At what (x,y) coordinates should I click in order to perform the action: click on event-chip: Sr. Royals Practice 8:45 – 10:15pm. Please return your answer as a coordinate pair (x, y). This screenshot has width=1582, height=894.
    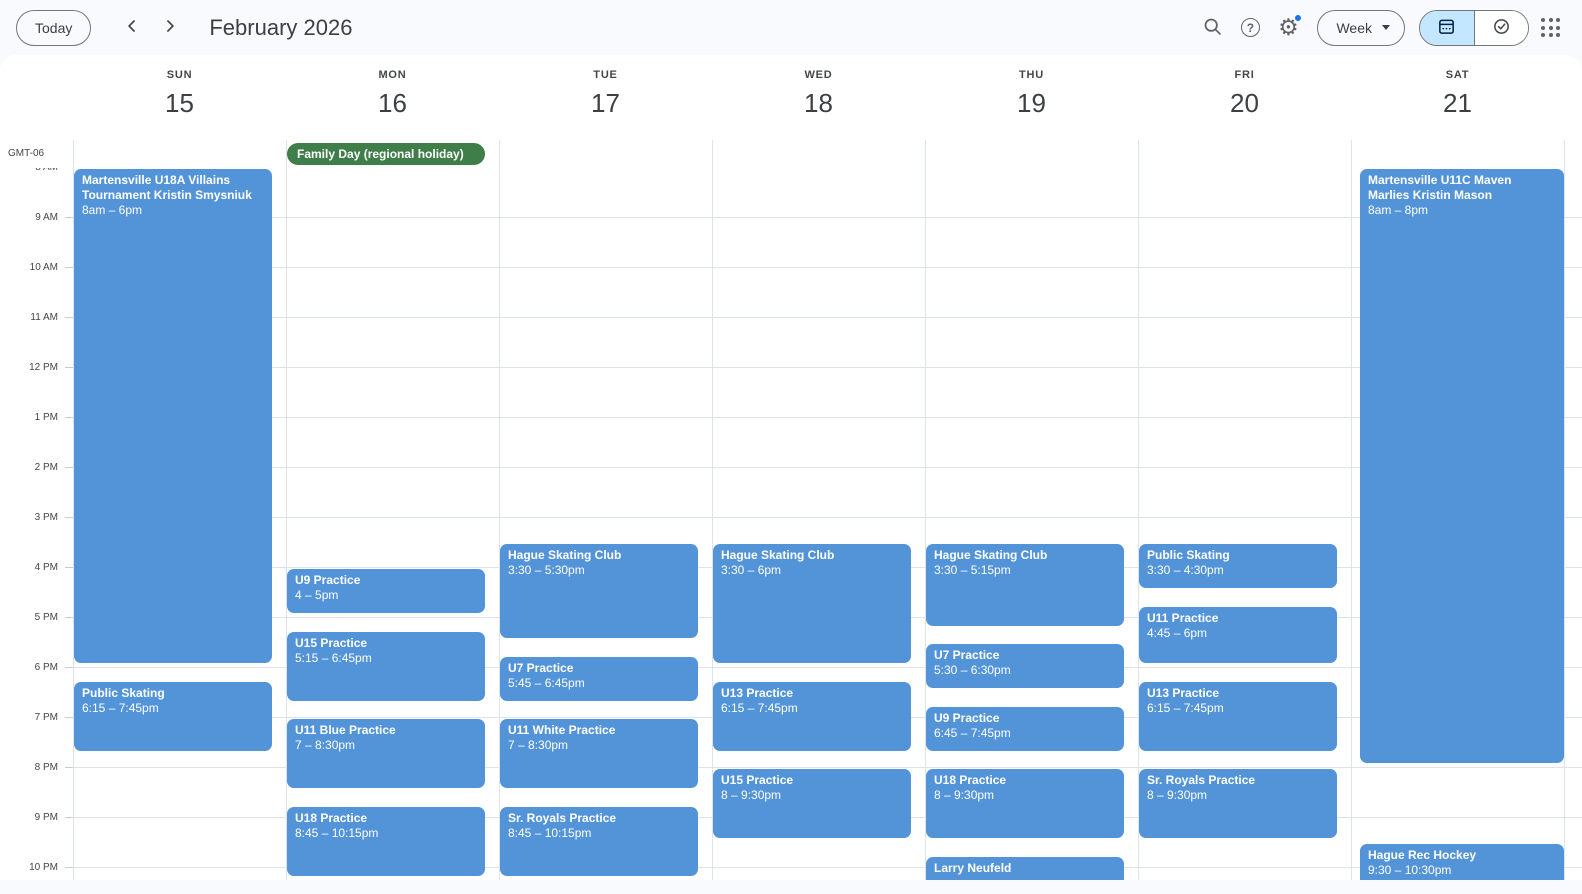
    Looking at the image, I should click on (599, 841).